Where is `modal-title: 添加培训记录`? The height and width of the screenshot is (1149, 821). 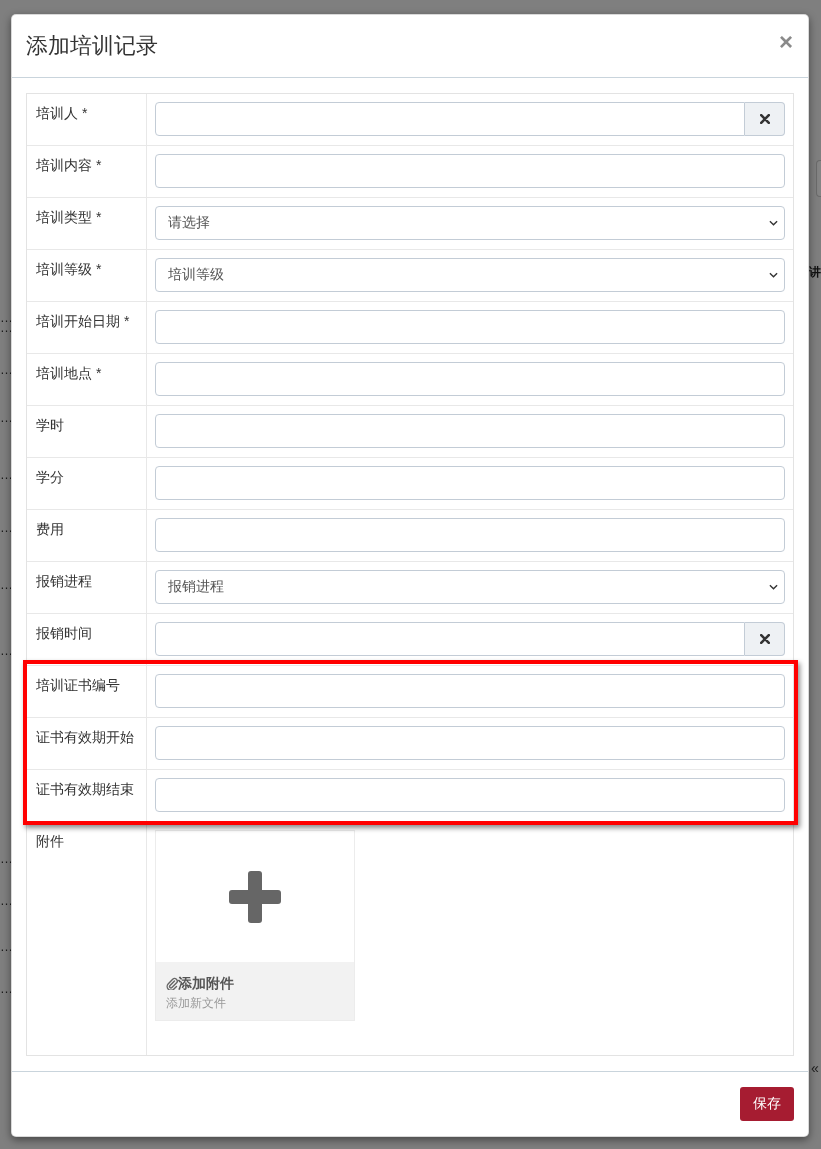
modal-title: 添加培训记录 is located at coordinates (92, 46).